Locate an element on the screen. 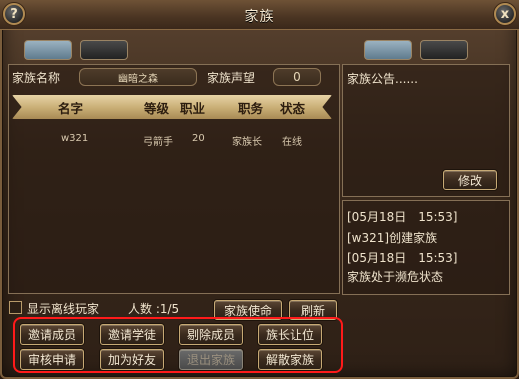 The width and height of the screenshot is (519, 379). show-offline-checkbox is located at coordinates (15, 307).